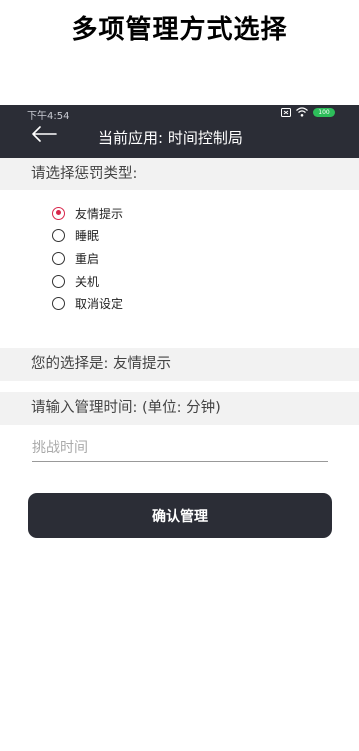  I want to click on radio-label: 重启, so click(87, 258).